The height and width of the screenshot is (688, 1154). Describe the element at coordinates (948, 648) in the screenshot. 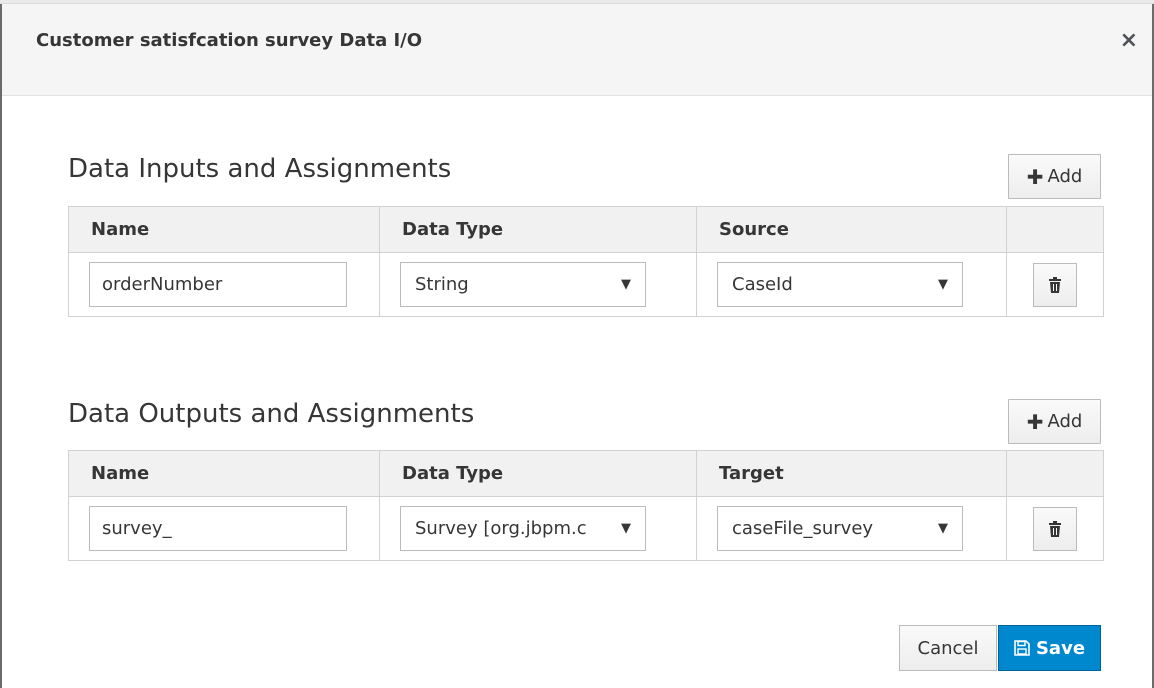

I see `cancel-button: Cancel` at that location.